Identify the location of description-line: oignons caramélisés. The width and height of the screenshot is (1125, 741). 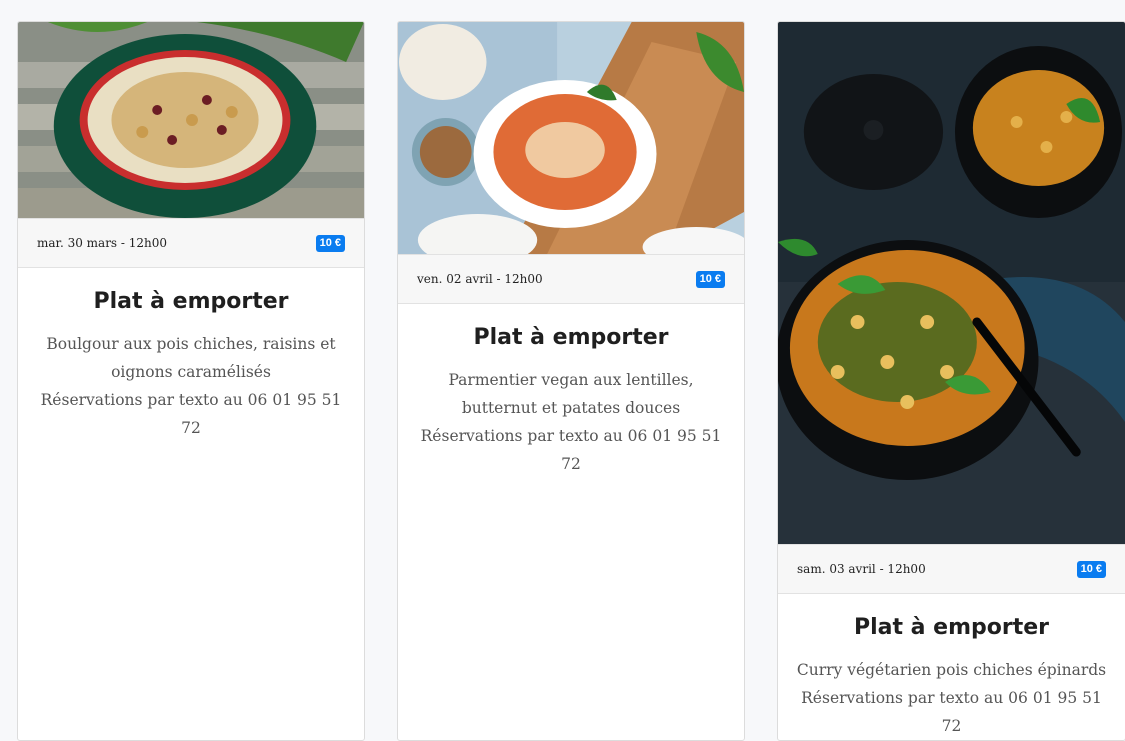
(191, 372).